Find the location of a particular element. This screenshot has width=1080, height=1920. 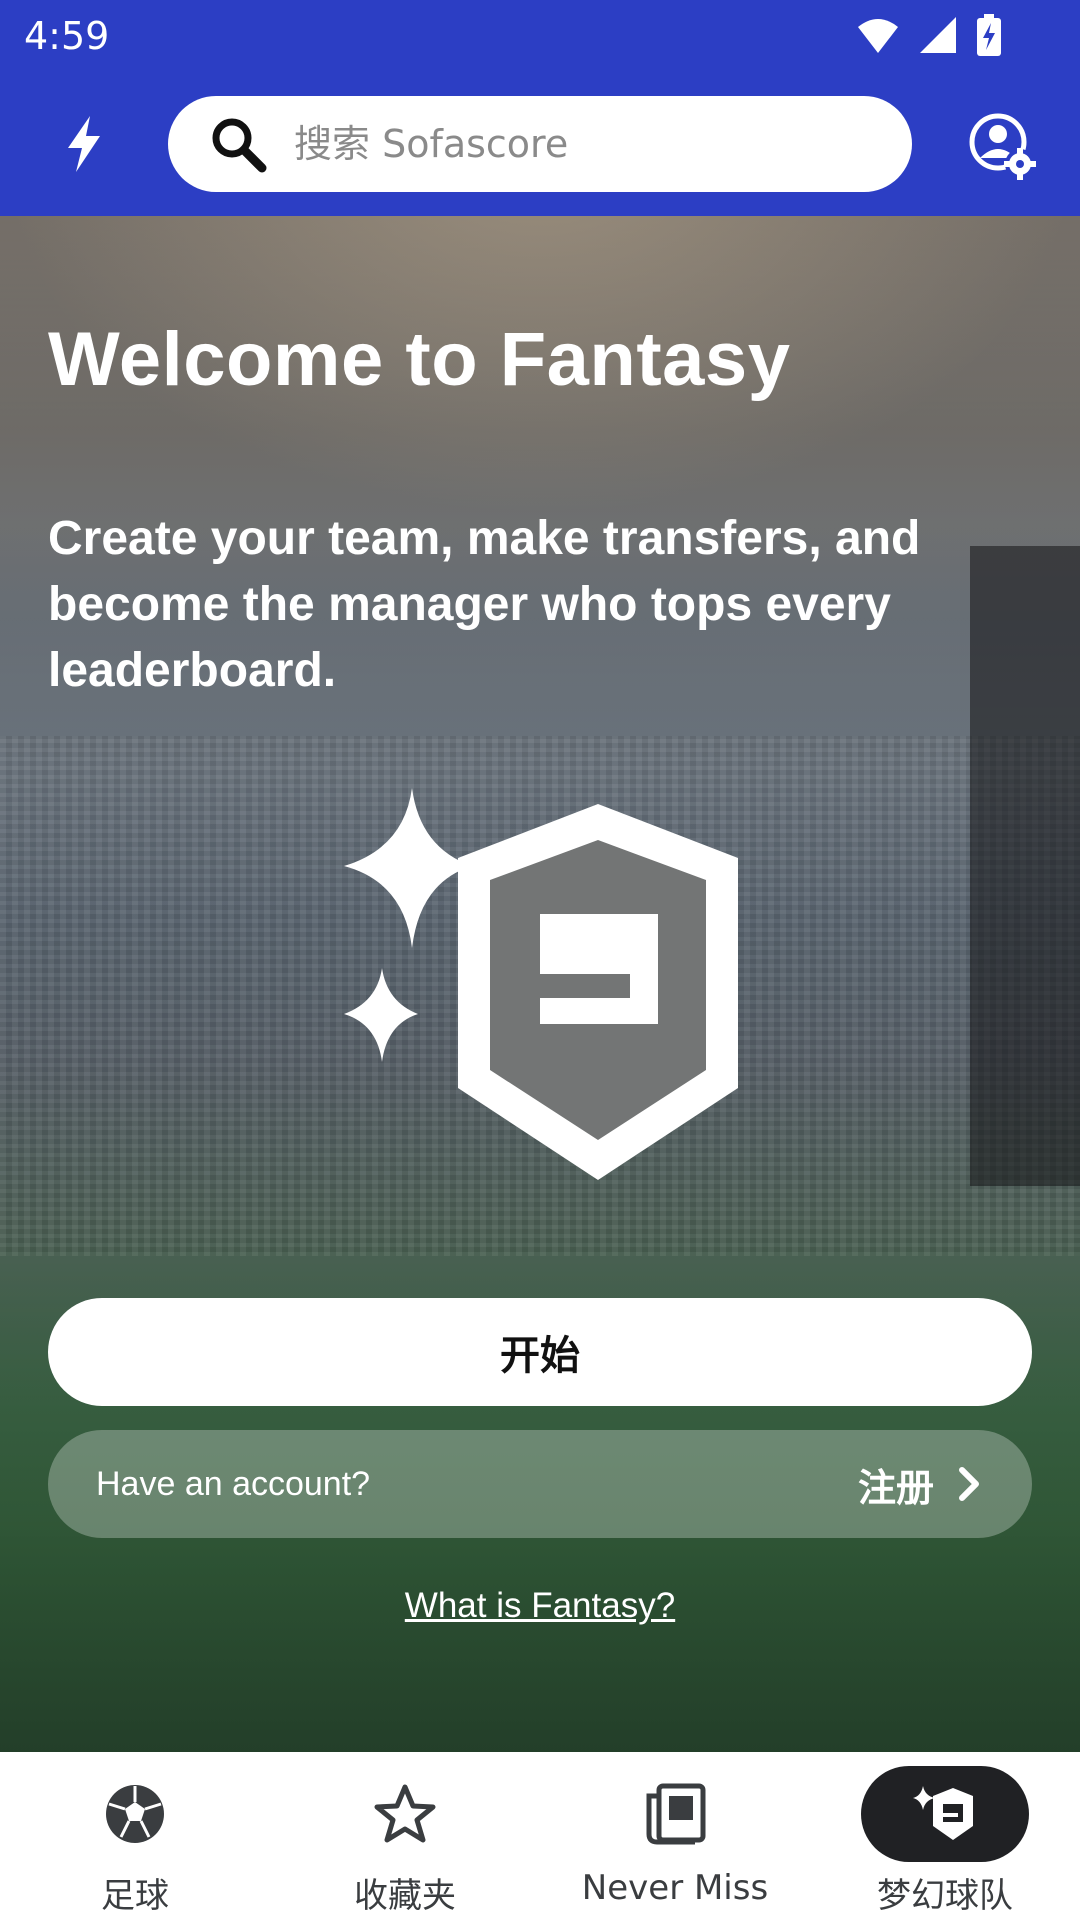

nav-label: 梦幻球队 is located at coordinates (945, 1896).